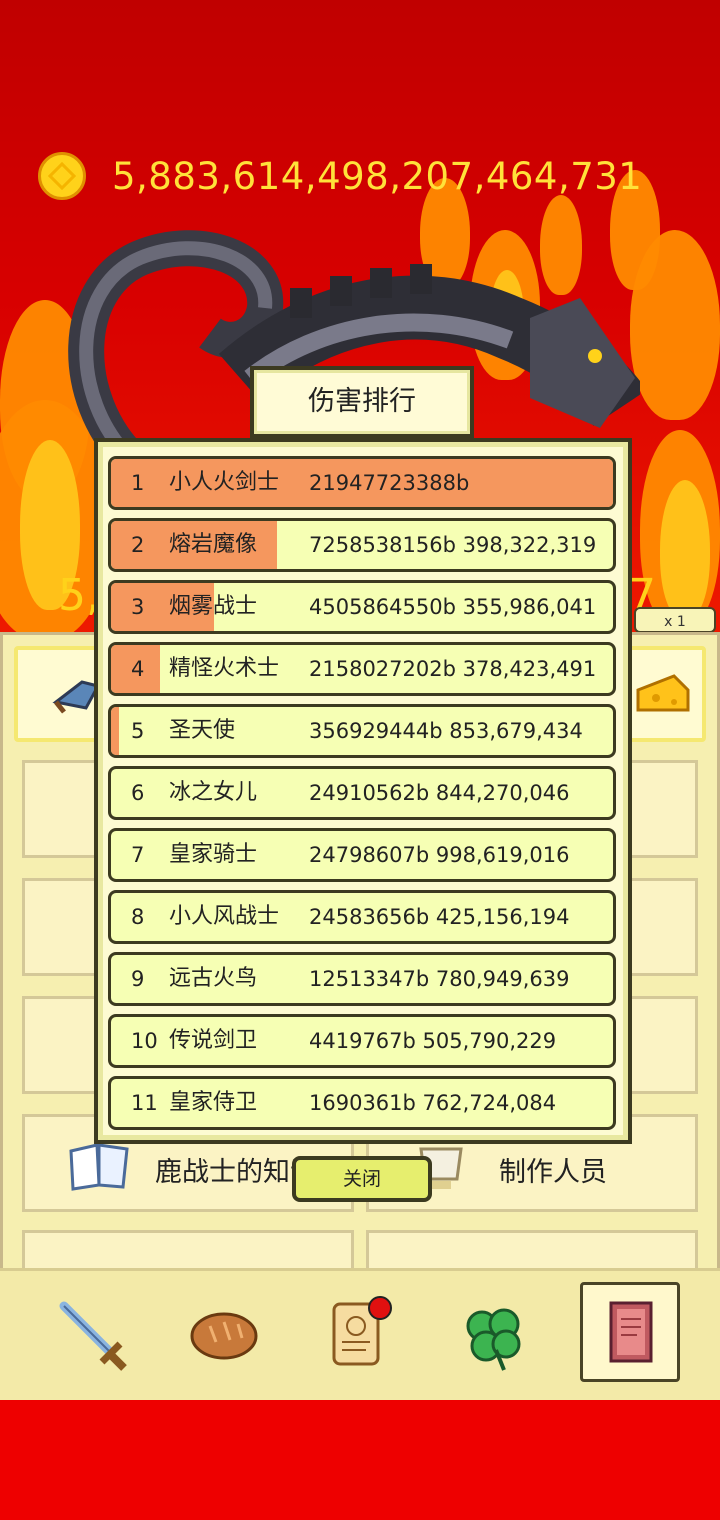 The image size is (720, 1520). What do you see at coordinates (439, 979) in the screenshot?
I see `damage-value: 12513347b 780,949,639` at bounding box center [439, 979].